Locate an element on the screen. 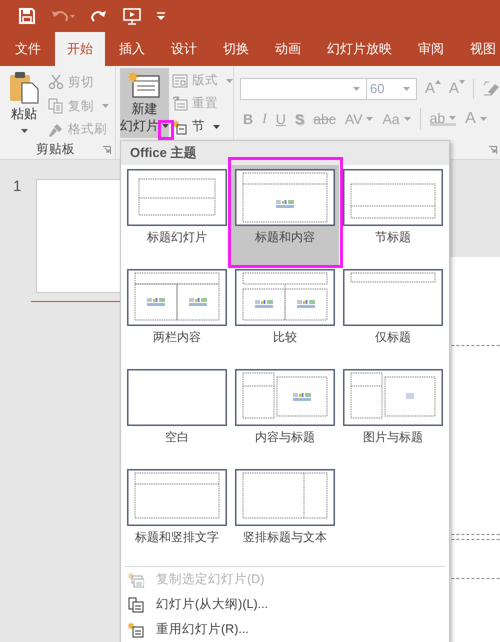  layout-option: 比较 is located at coordinates (285, 315).